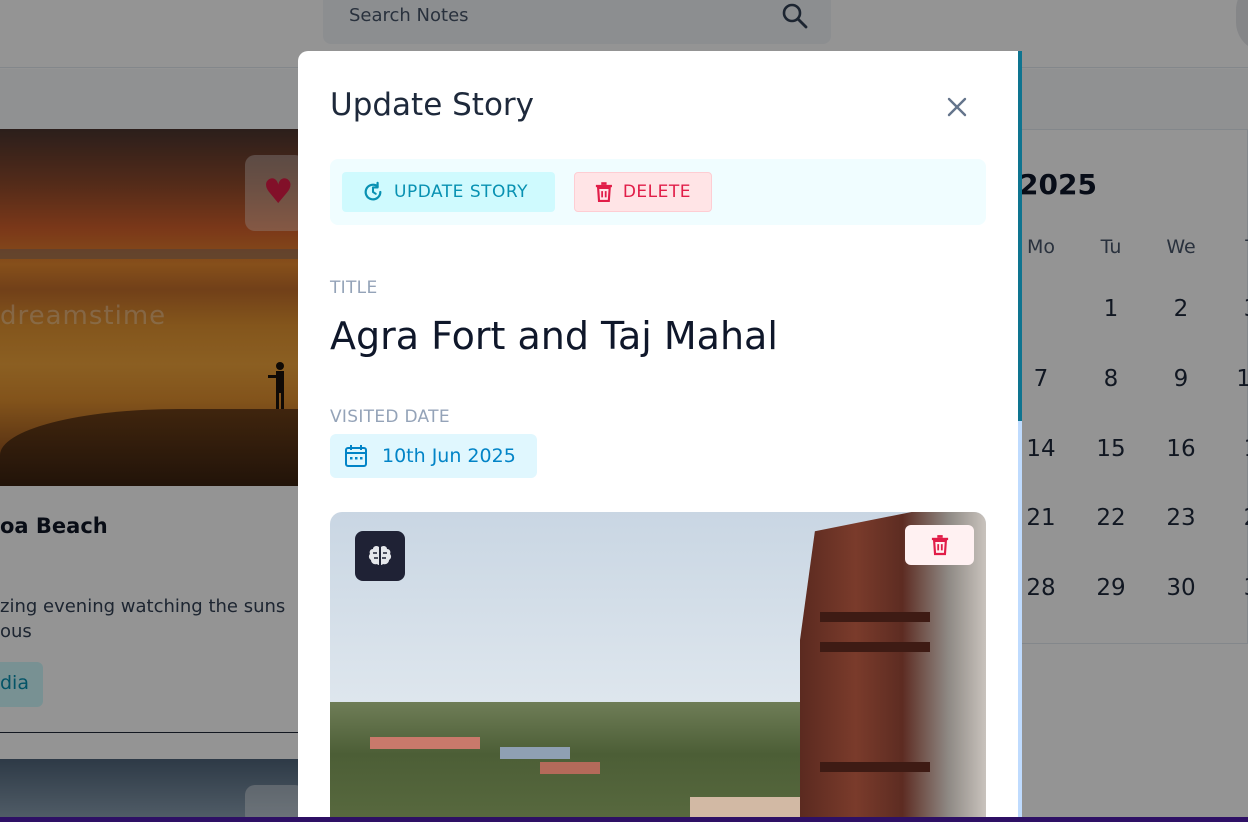 The height and width of the screenshot is (822, 1248). Describe the element at coordinates (356, 456) in the screenshot. I see `calendar-icon` at that location.